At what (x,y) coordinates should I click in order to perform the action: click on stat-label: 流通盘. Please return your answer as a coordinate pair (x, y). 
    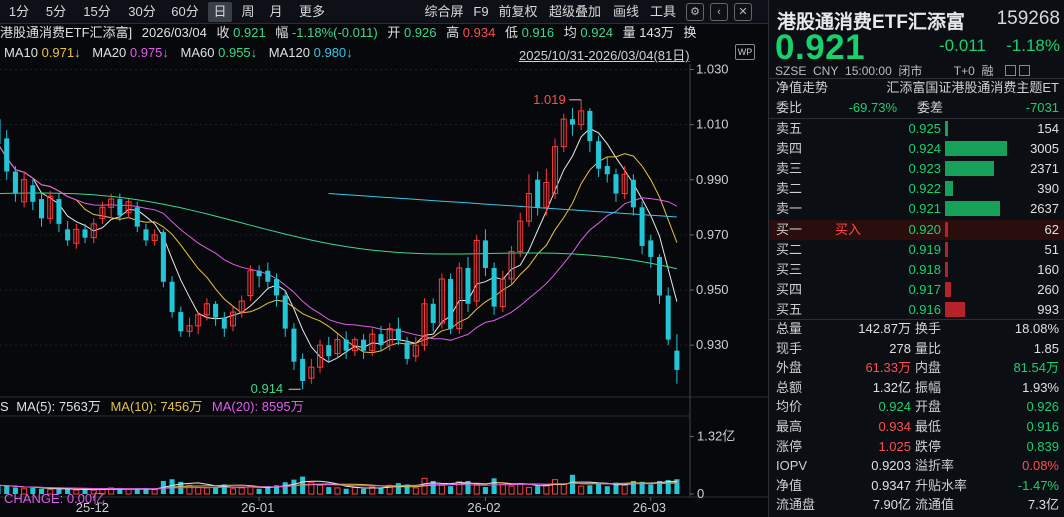
    Looking at the image, I should click on (796, 505).